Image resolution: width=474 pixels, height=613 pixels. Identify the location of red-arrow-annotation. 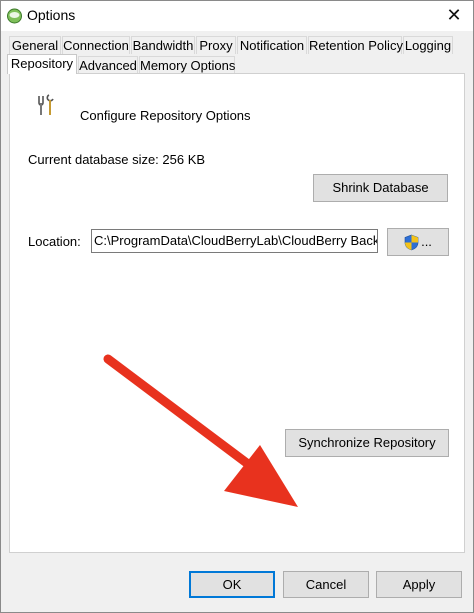
(200, 430).